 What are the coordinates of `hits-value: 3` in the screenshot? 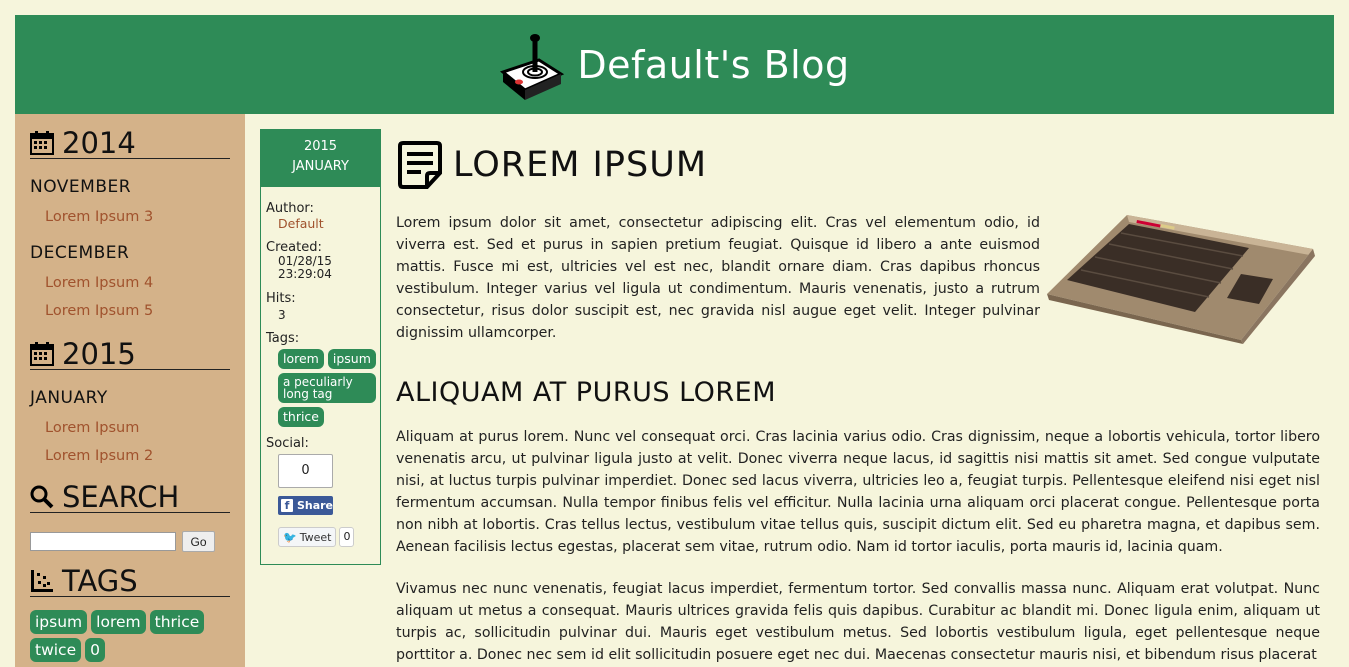 It's located at (282, 315).